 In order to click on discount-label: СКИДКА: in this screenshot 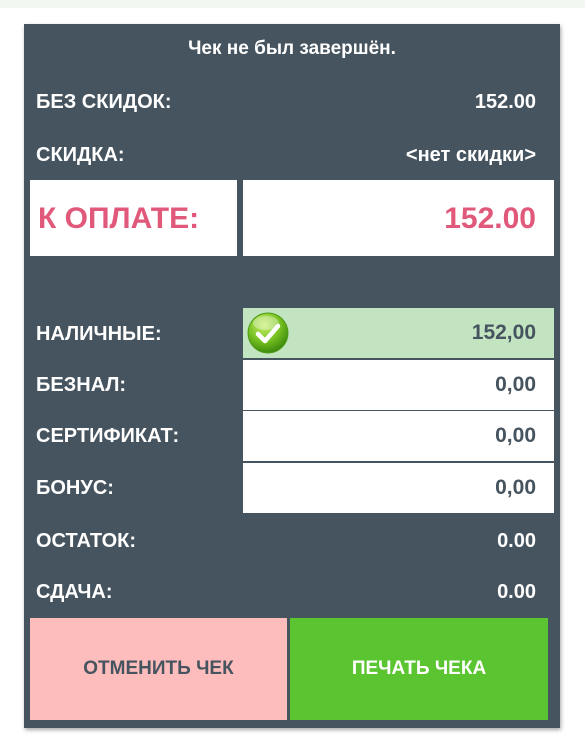, I will do `click(80, 155)`.